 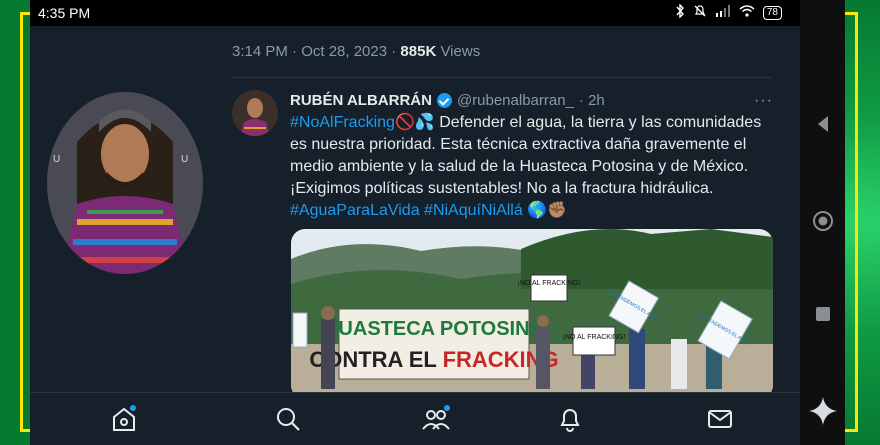 What do you see at coordinates (418, 51) in the screenshot?
I see `views-count: 885K` at bounding box center [418, 51].